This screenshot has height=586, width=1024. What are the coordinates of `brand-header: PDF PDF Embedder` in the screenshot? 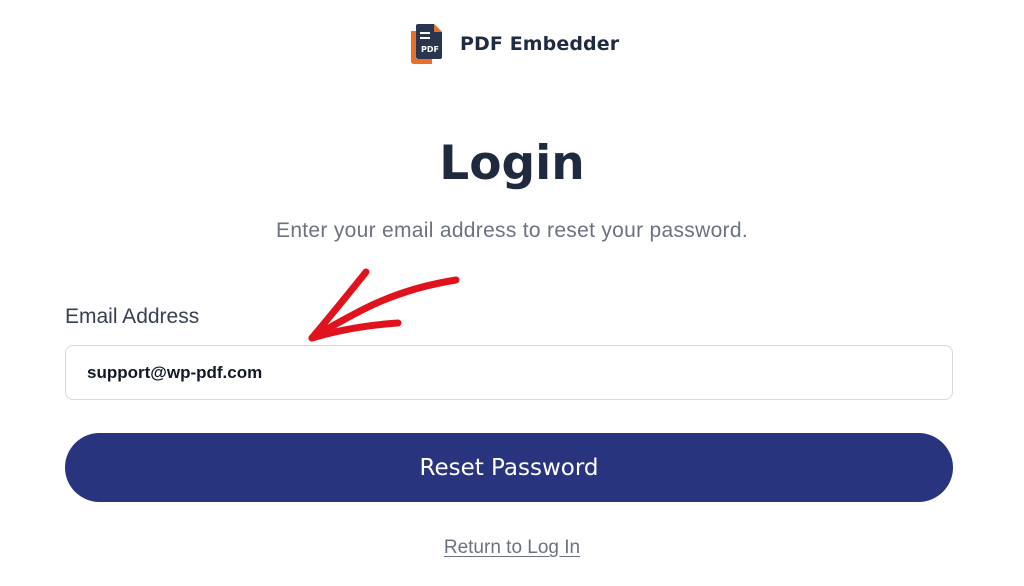 It's located at (513, 44).